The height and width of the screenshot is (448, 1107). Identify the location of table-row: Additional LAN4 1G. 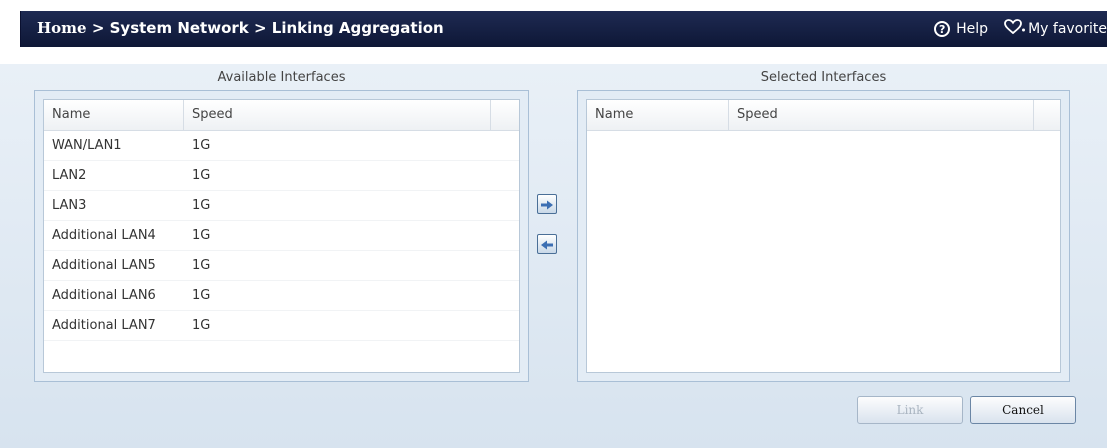
(281, 236).